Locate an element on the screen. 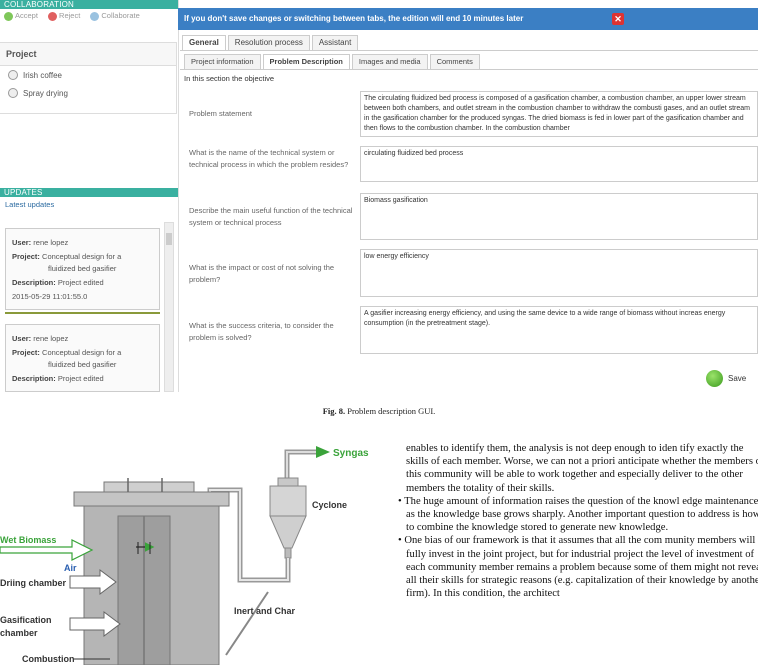  figure-caption-text: Problem description GUI. is located at coordinates (391, 411).